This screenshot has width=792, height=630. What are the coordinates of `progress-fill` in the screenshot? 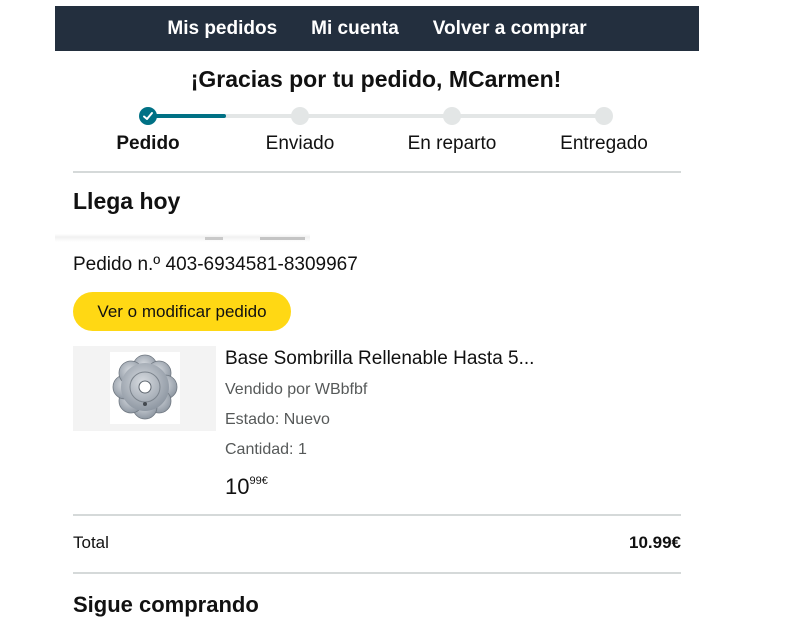 It's located at (187, 116).